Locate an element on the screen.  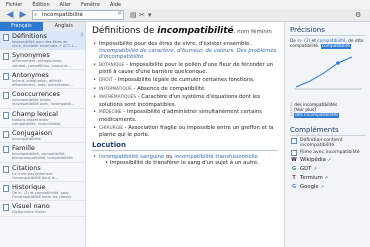
search-value: incompatibilité is located at coordinates (62, 15).